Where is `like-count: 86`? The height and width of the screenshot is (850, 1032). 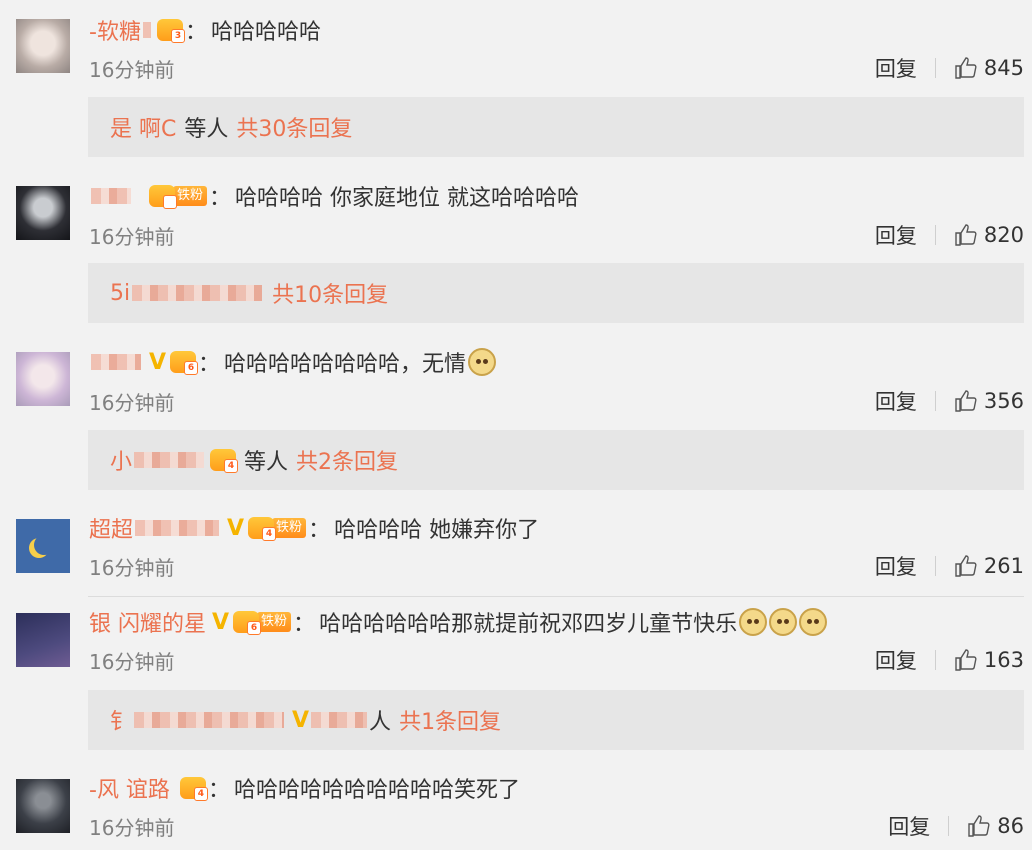 like-count: 86 is located at coordinates (1010, 826).